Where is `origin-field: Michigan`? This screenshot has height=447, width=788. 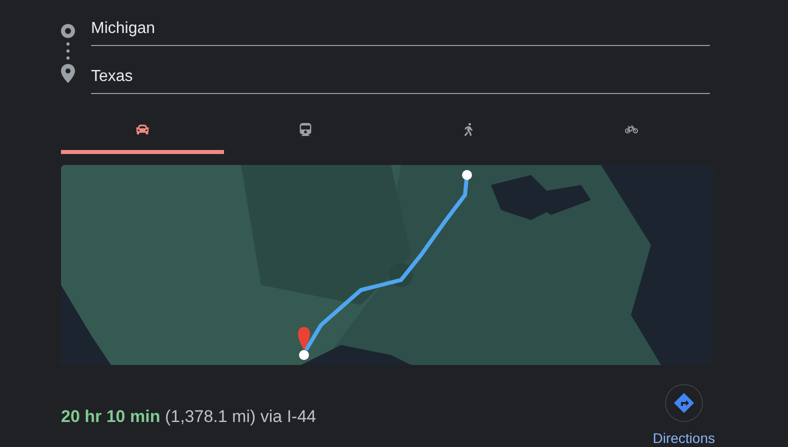 origin-field: Michigan is located at coordinates (400, 30).